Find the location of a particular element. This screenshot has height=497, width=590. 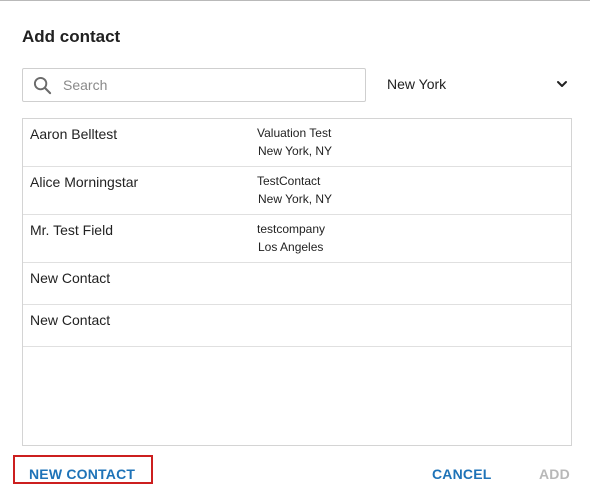

top-divider is located at coordinates (295, 0).